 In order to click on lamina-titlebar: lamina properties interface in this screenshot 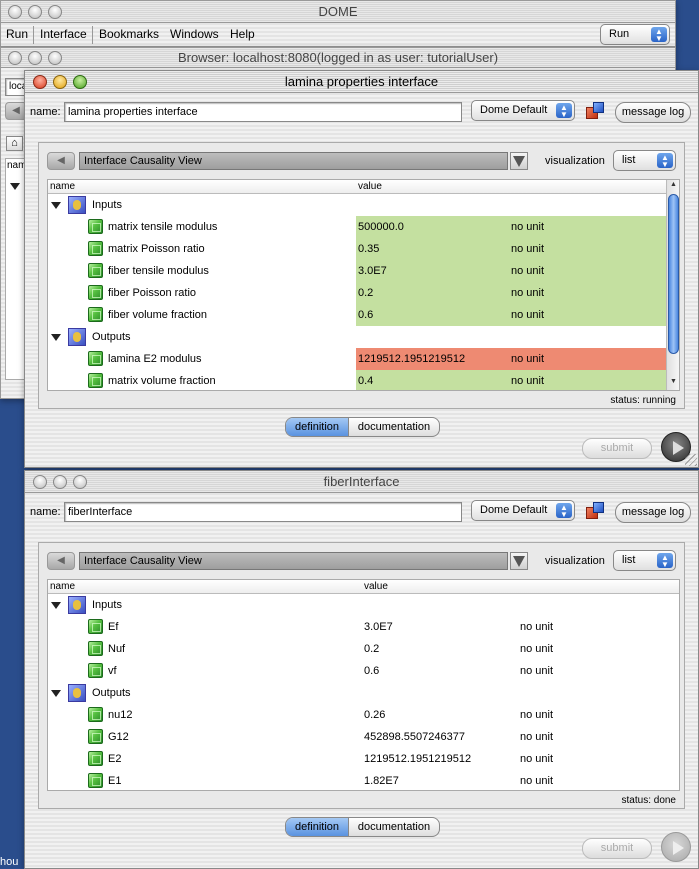, I will do `click(361, 82)`.